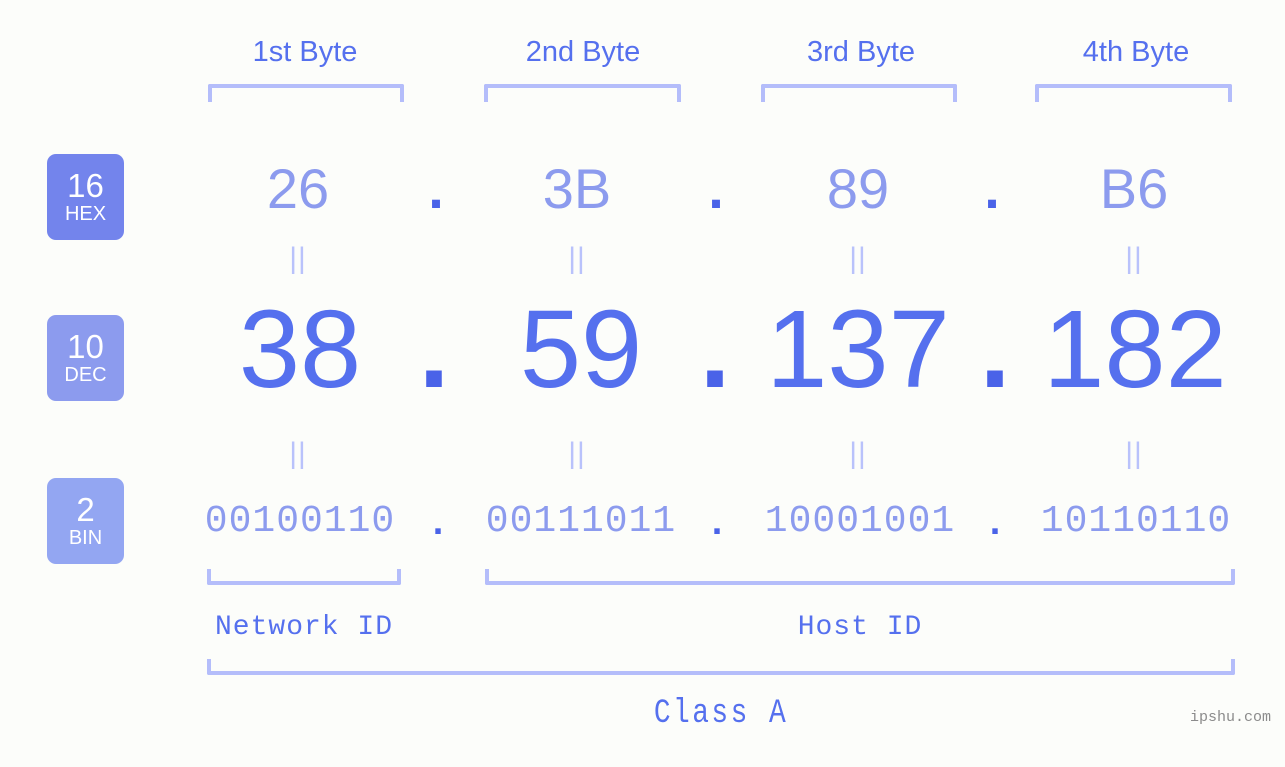 The image size is (1285, 767). Describe the element at coordinates (581, 349) in the screenshot. I see `dec-byte-2: 59` at that location.